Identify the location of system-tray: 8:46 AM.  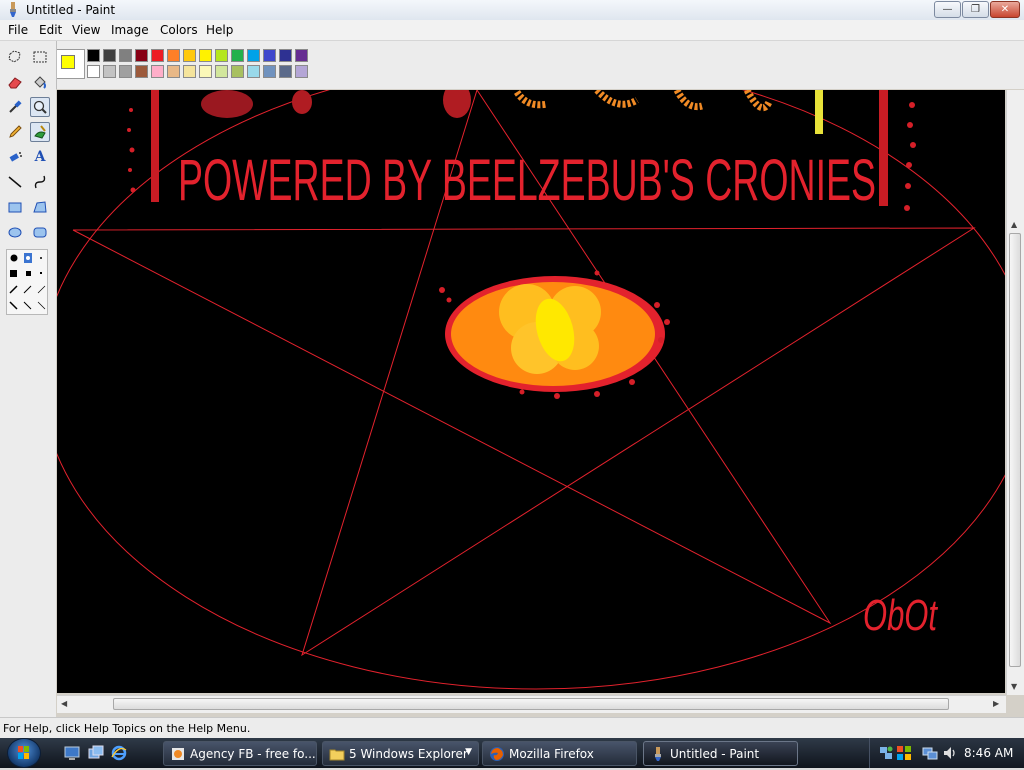
(946, 753).